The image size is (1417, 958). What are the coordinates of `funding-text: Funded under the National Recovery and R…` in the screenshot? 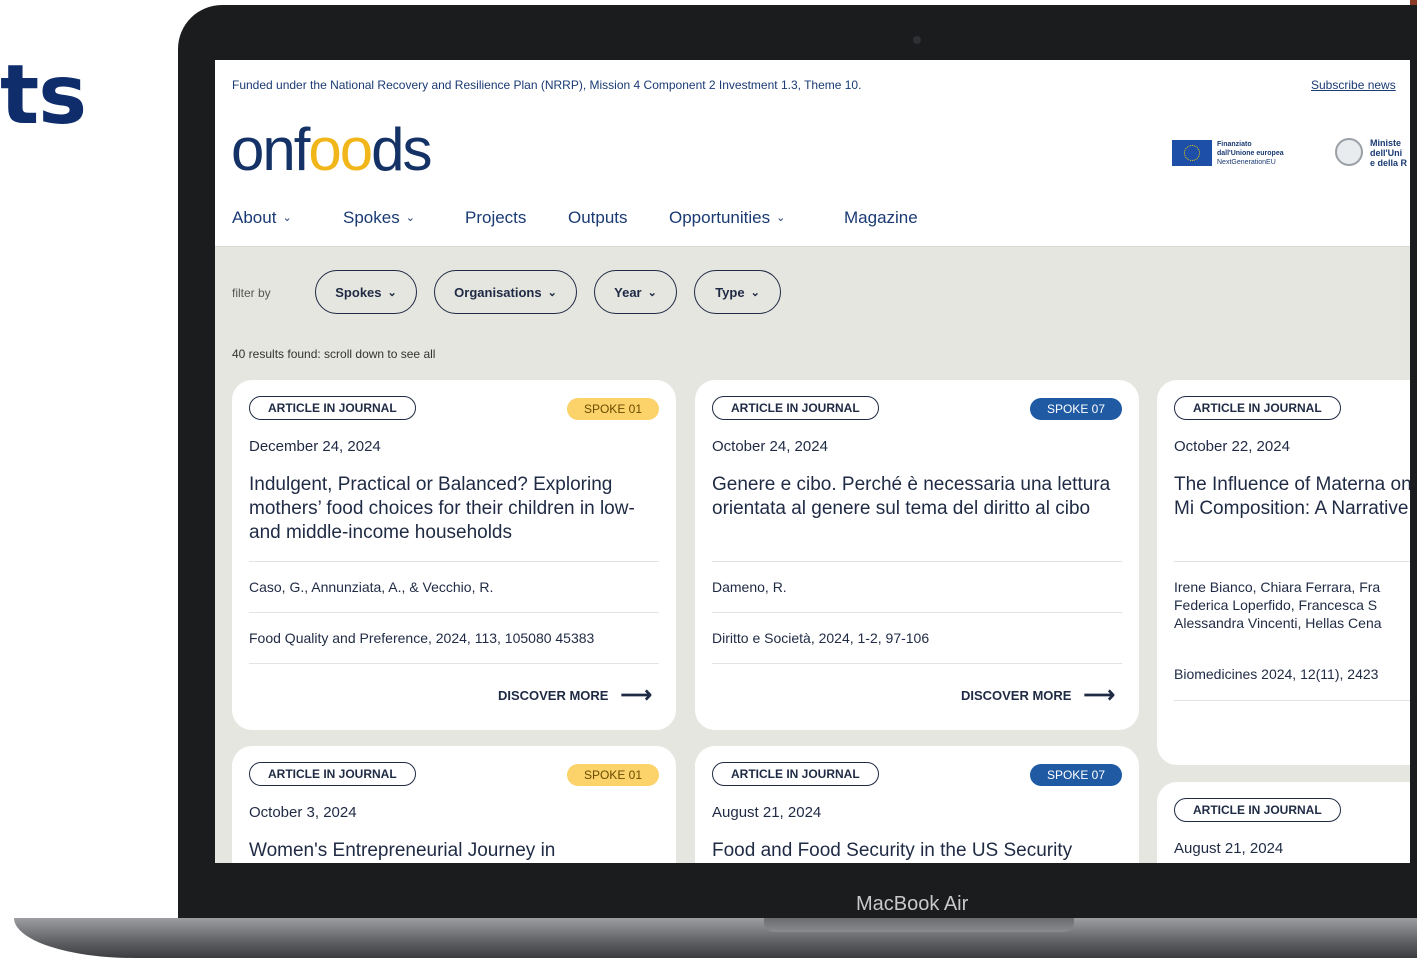 It's located at (547, 85).